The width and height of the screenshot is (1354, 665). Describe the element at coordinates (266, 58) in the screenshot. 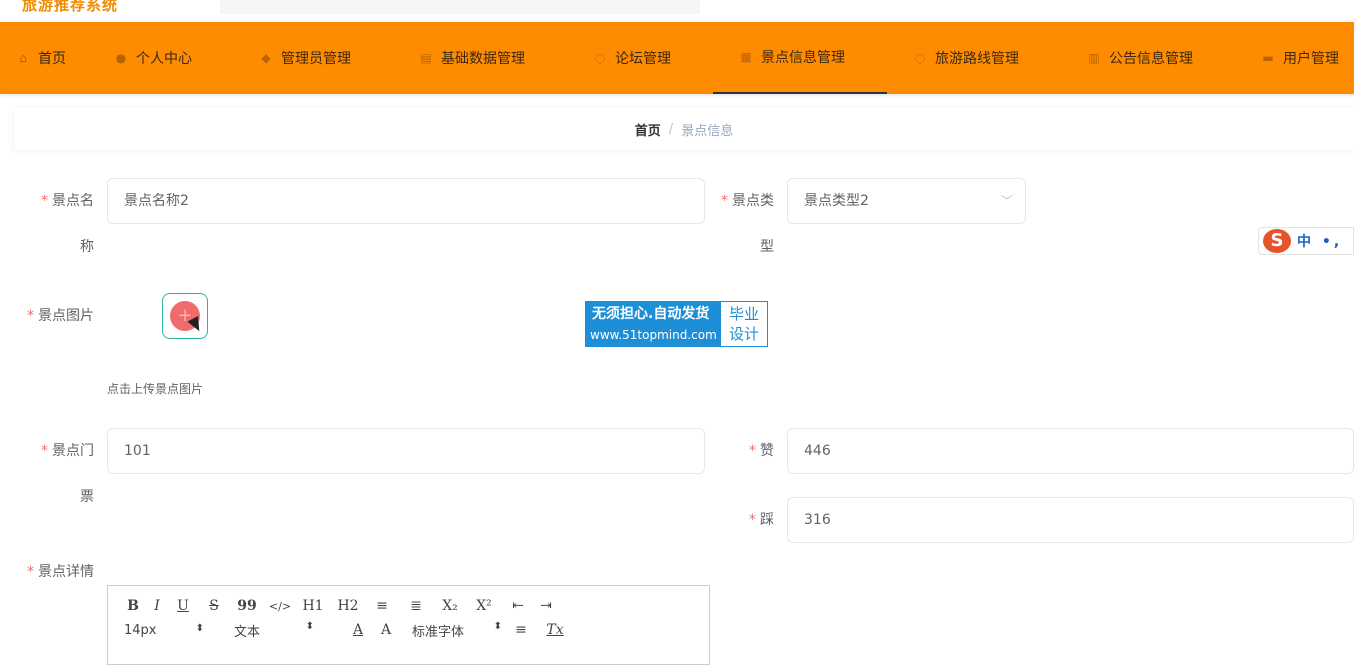

I see `admin-icon: ◆` at that location.